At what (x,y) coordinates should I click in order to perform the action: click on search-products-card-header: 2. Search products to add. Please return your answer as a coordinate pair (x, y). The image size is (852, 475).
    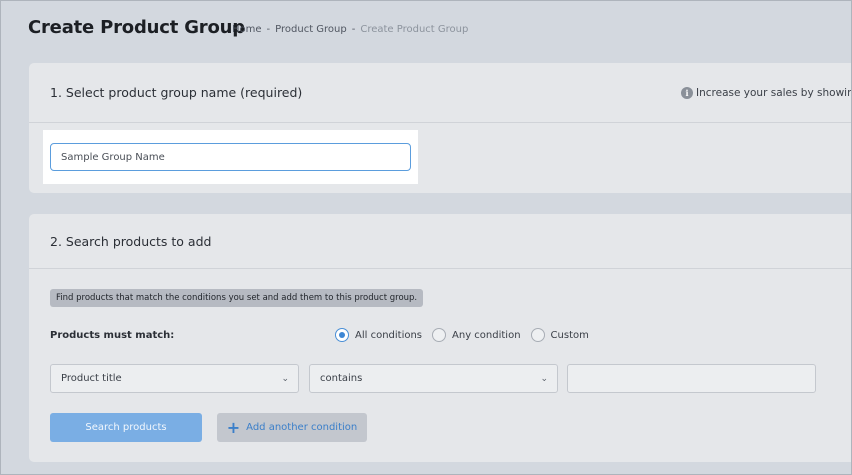
    Looking at the image, I should click on (440, 241).